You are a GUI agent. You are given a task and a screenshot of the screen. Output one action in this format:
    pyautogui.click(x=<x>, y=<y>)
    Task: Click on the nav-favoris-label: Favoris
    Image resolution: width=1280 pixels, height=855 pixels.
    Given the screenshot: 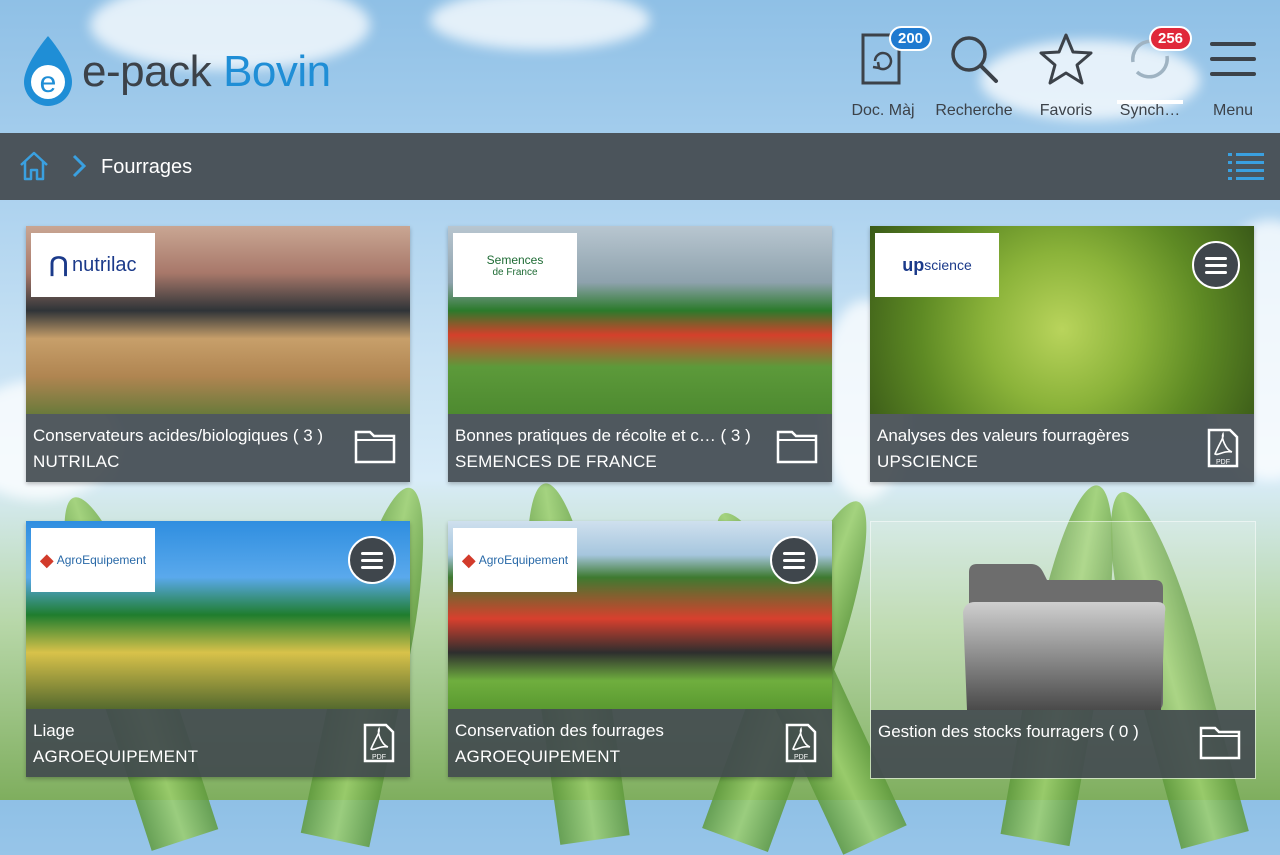 What is the action you would take?
    pyautogui.click(x=1066, y=110)
    